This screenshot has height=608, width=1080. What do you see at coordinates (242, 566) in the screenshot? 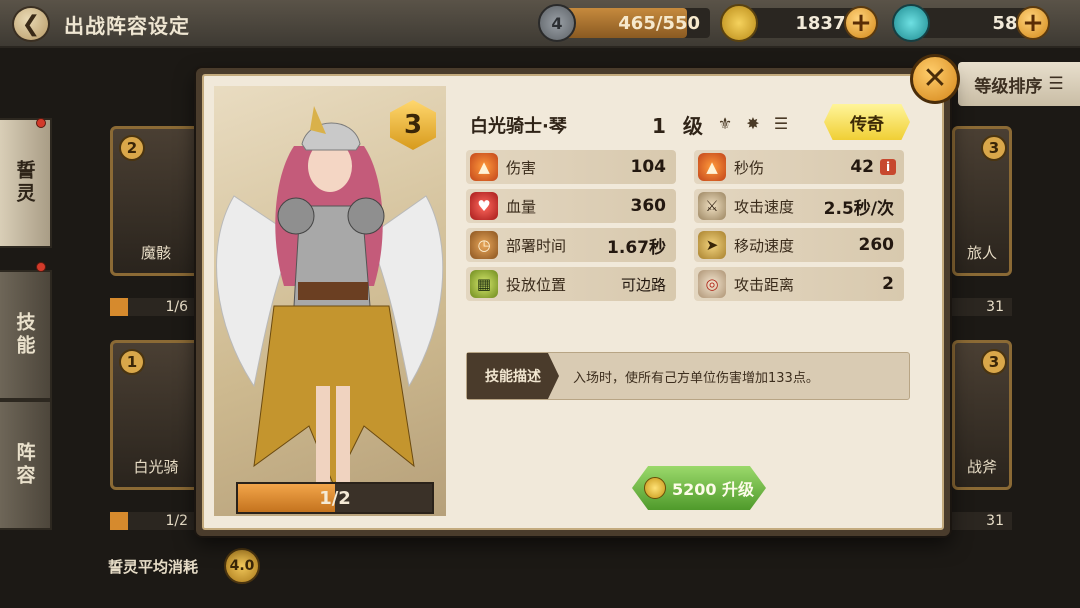
I see `avg-cost-badge: 4.0` at bounding box center [242, 566].